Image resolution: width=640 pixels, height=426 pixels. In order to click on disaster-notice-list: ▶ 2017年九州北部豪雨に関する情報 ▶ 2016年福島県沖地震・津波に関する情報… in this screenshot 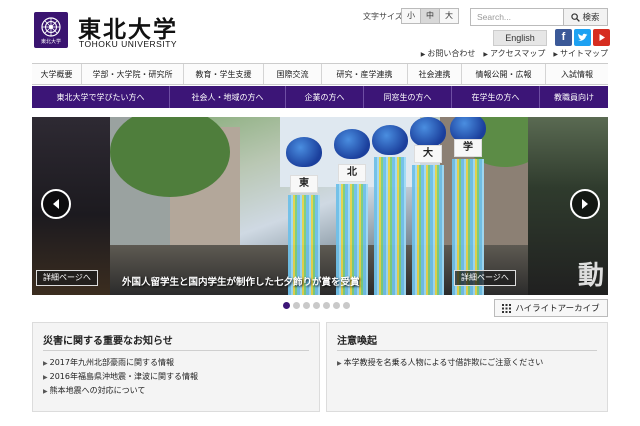, I will do `click(120, 377)`.